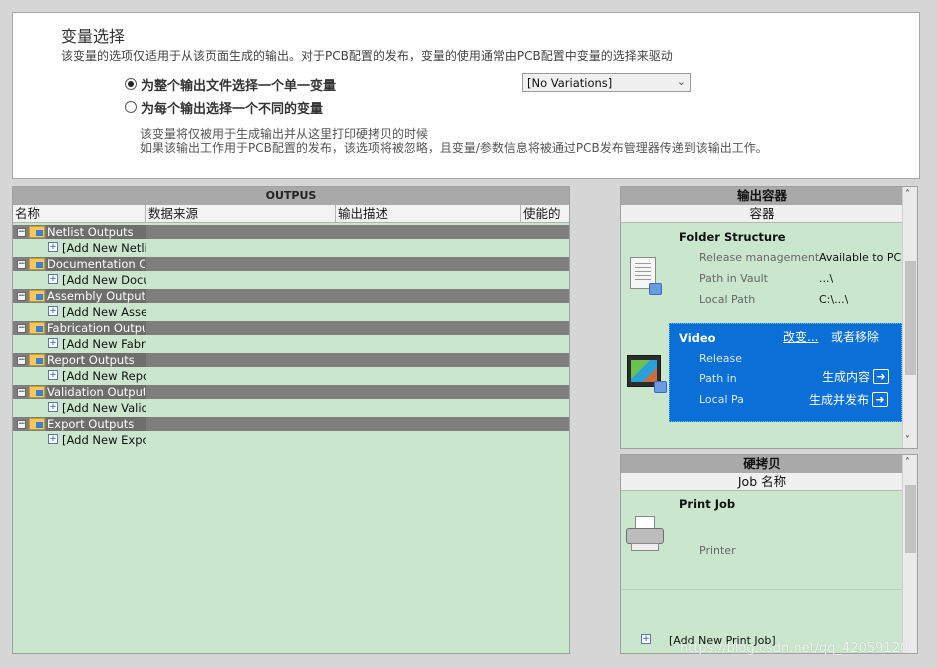  Describe the element at coordinates (104, 248) in the screenshot. I see `add-output-label: [Add New Netlist Output]` at that location.